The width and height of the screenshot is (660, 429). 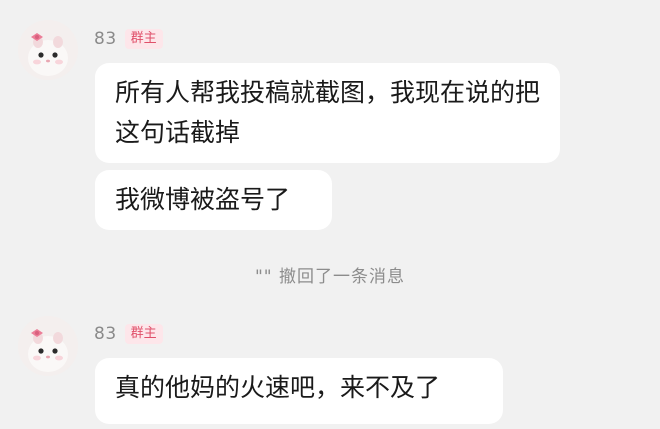 What do you see at coordinates (299, 391) in the screenshot?
I see `message-bubble: 真的他妈的火速吧，来不及了` at bounding box center [299, 391].